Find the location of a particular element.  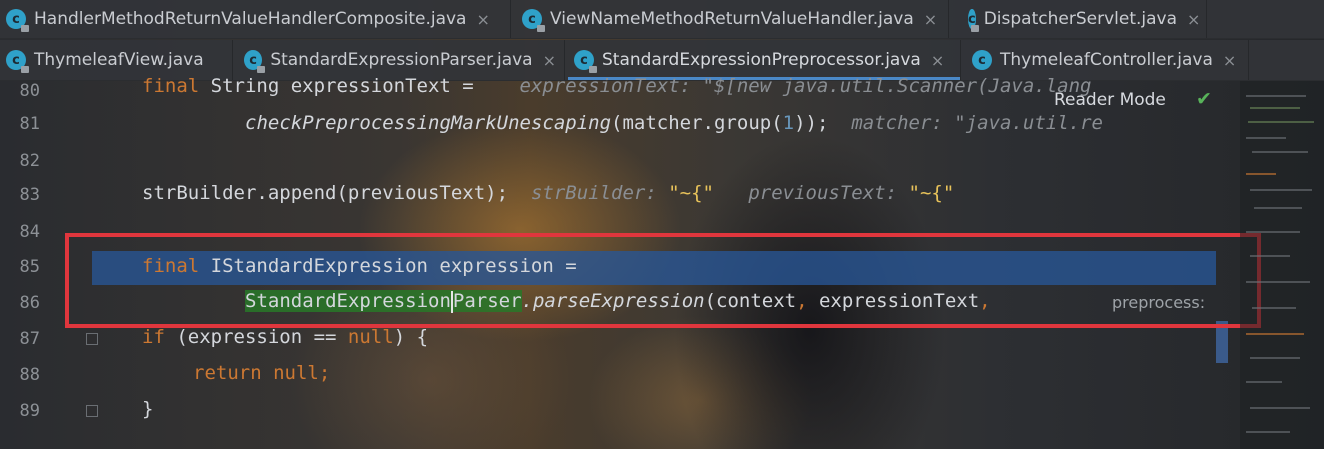

code-line-88: return null; is located at coordinates (261, 373).